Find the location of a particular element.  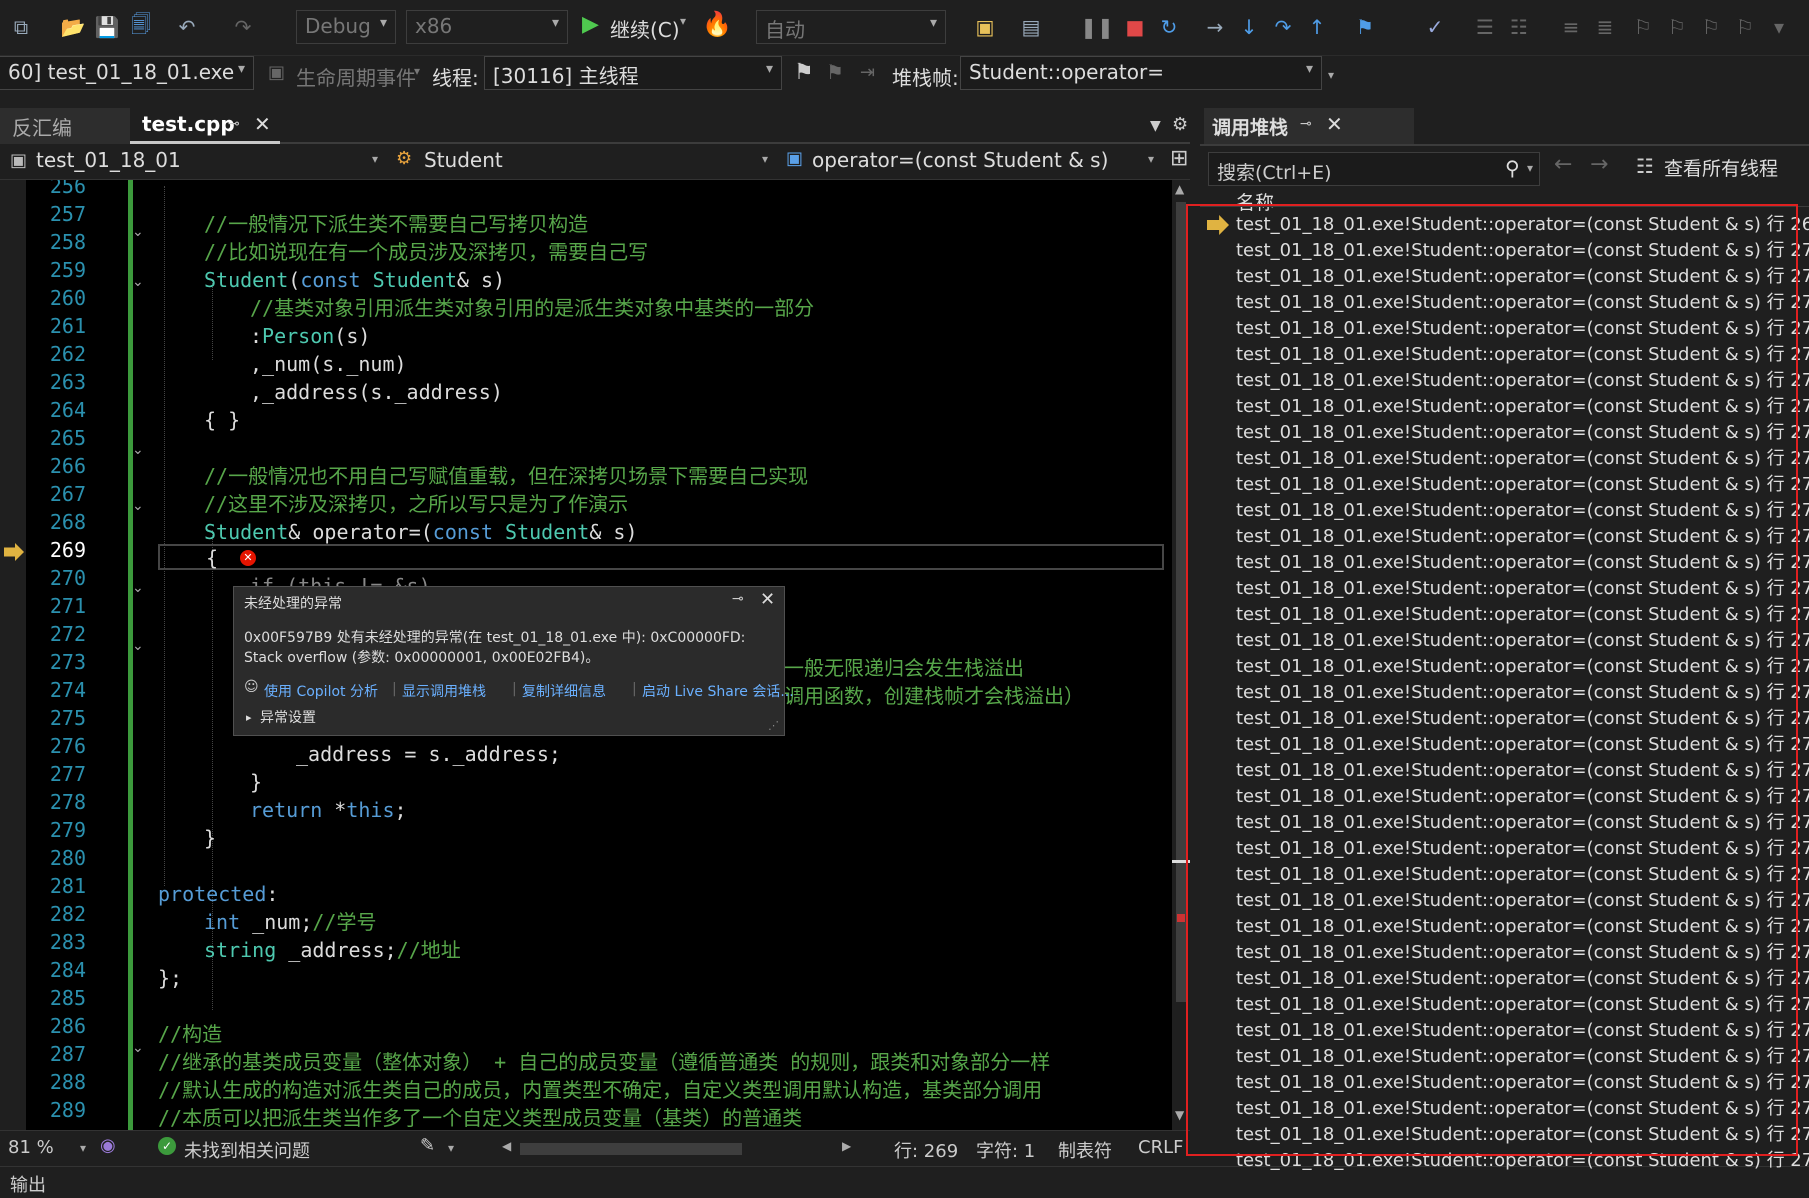

lifecycle-events-label: 生命周期事件 is located at coordinates (356, 76).